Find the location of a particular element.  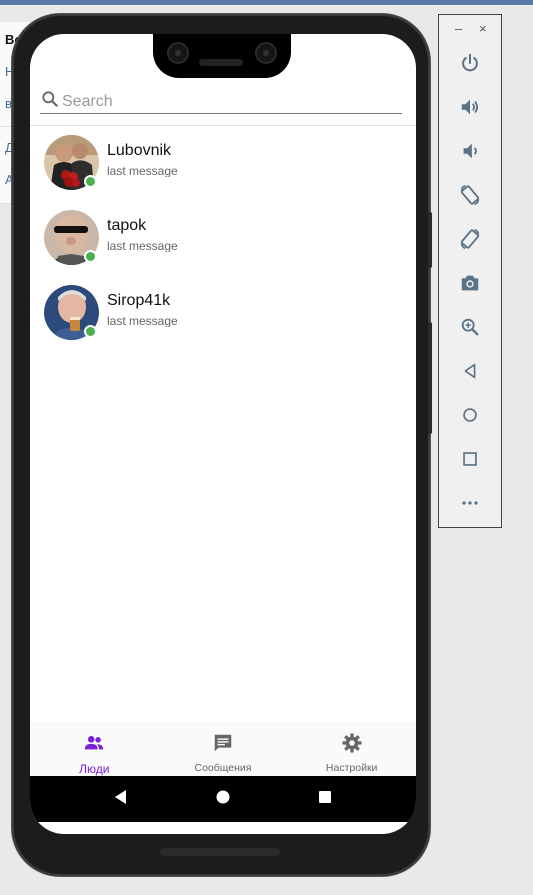

close-button: × is located at coordinates (483, 28).